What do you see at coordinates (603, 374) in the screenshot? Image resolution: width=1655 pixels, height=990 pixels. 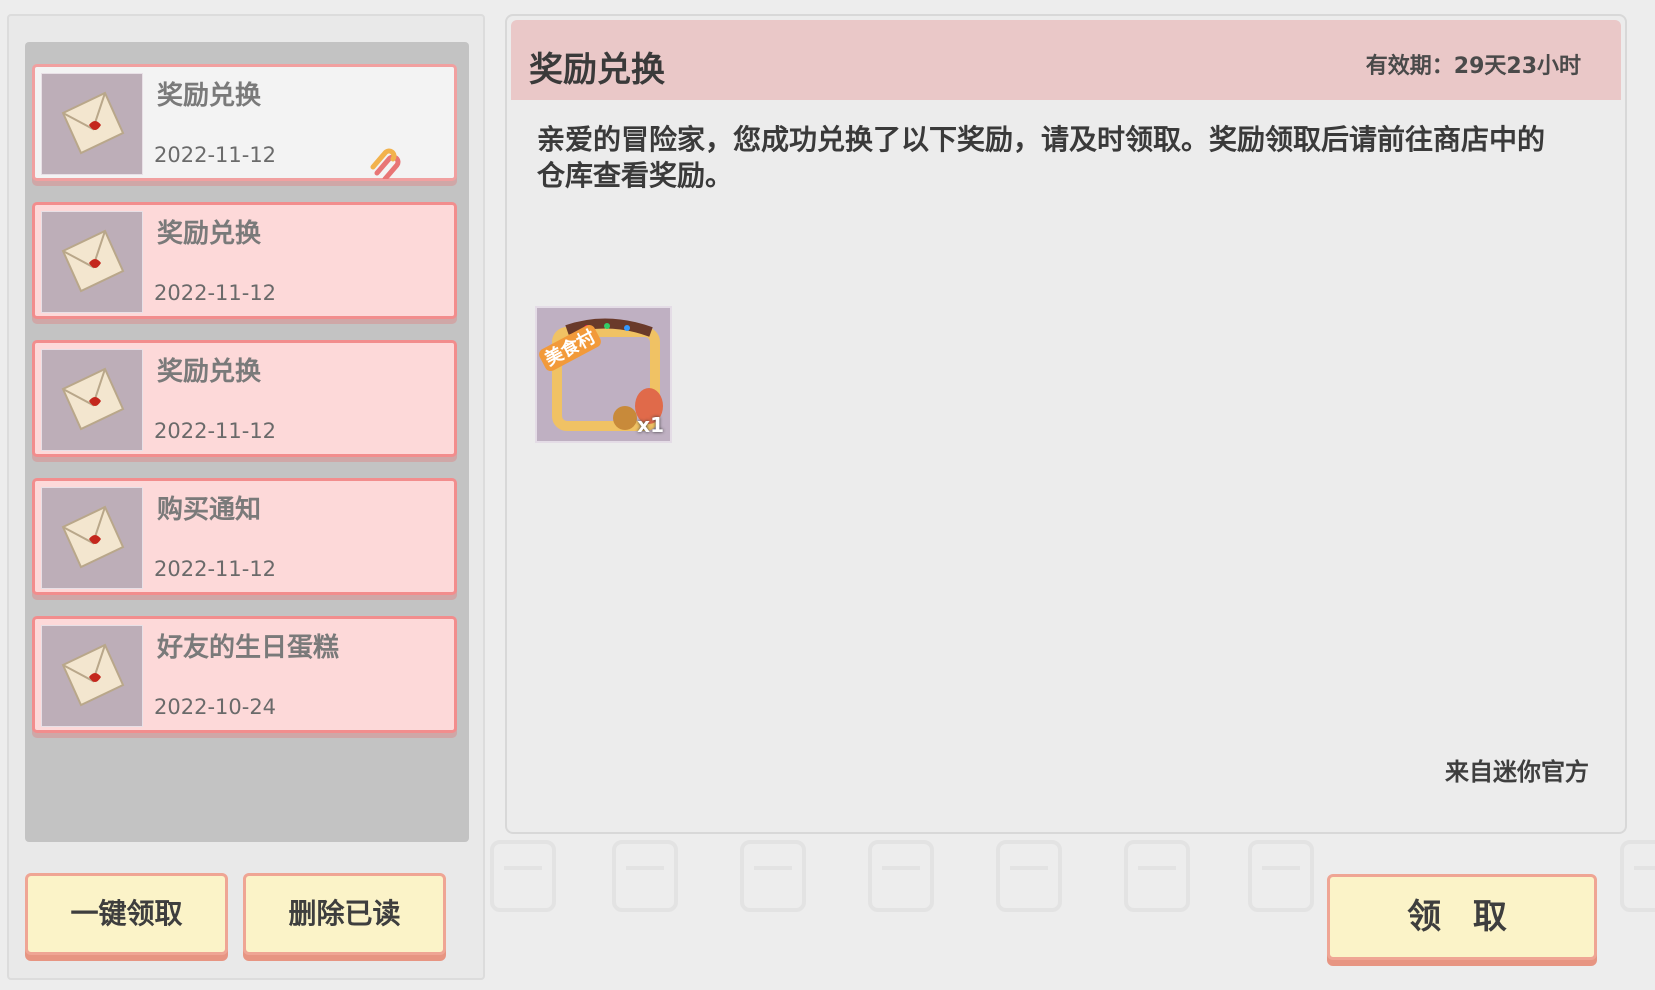 I see `reward-item: 美食村 x1` at bounding box center [603, 374].